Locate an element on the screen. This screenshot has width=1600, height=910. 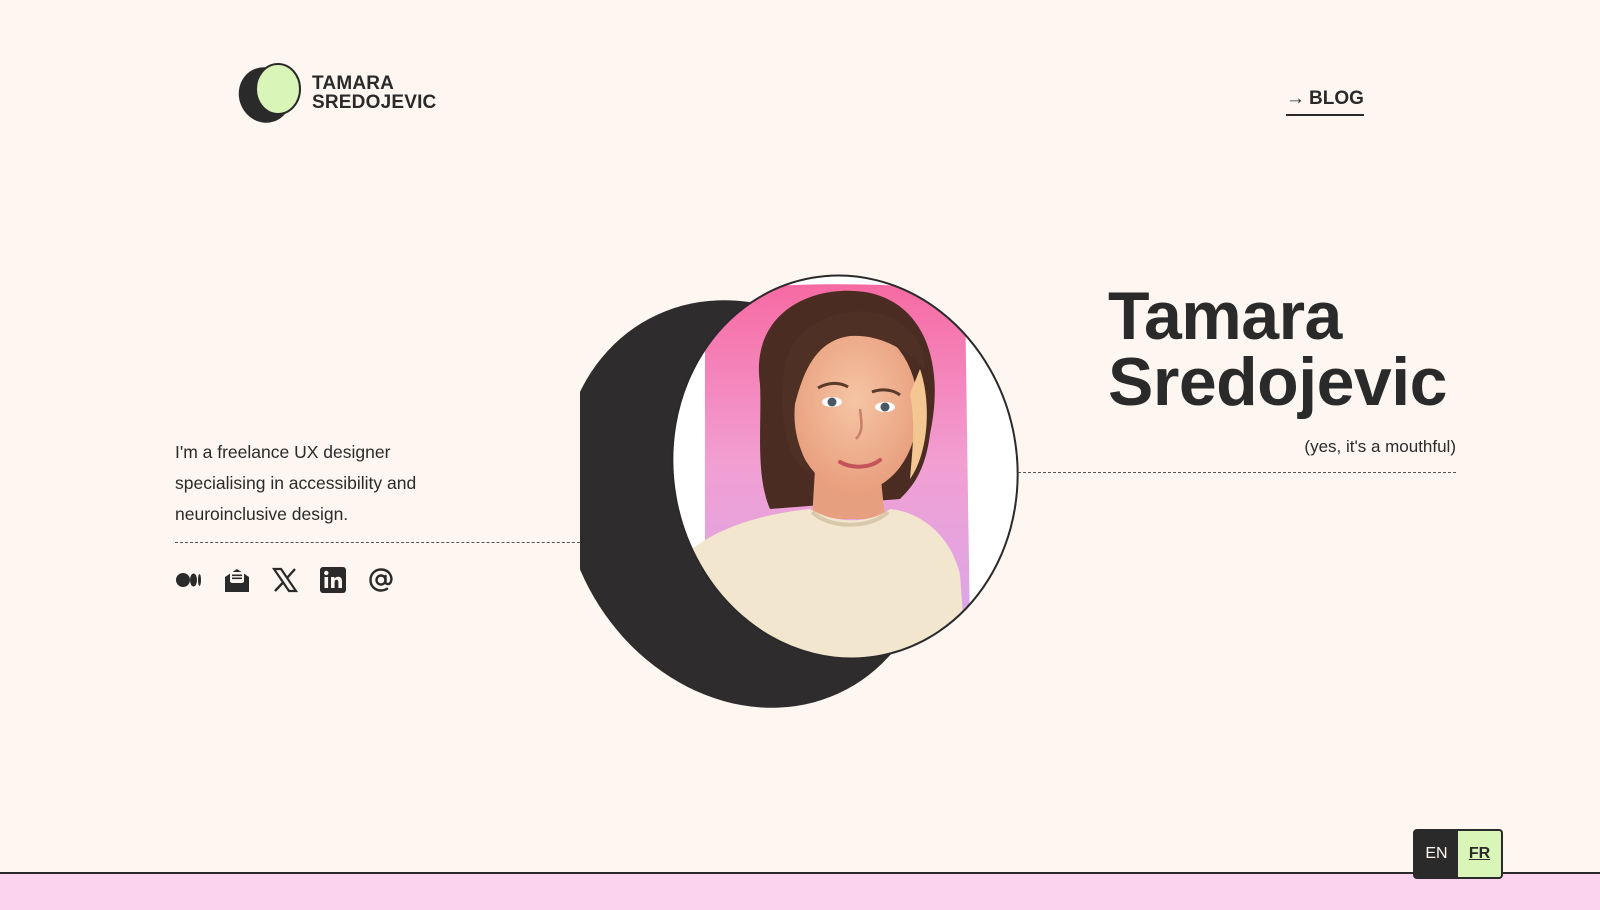
newsletter-link is located at coordinates (237, 580).